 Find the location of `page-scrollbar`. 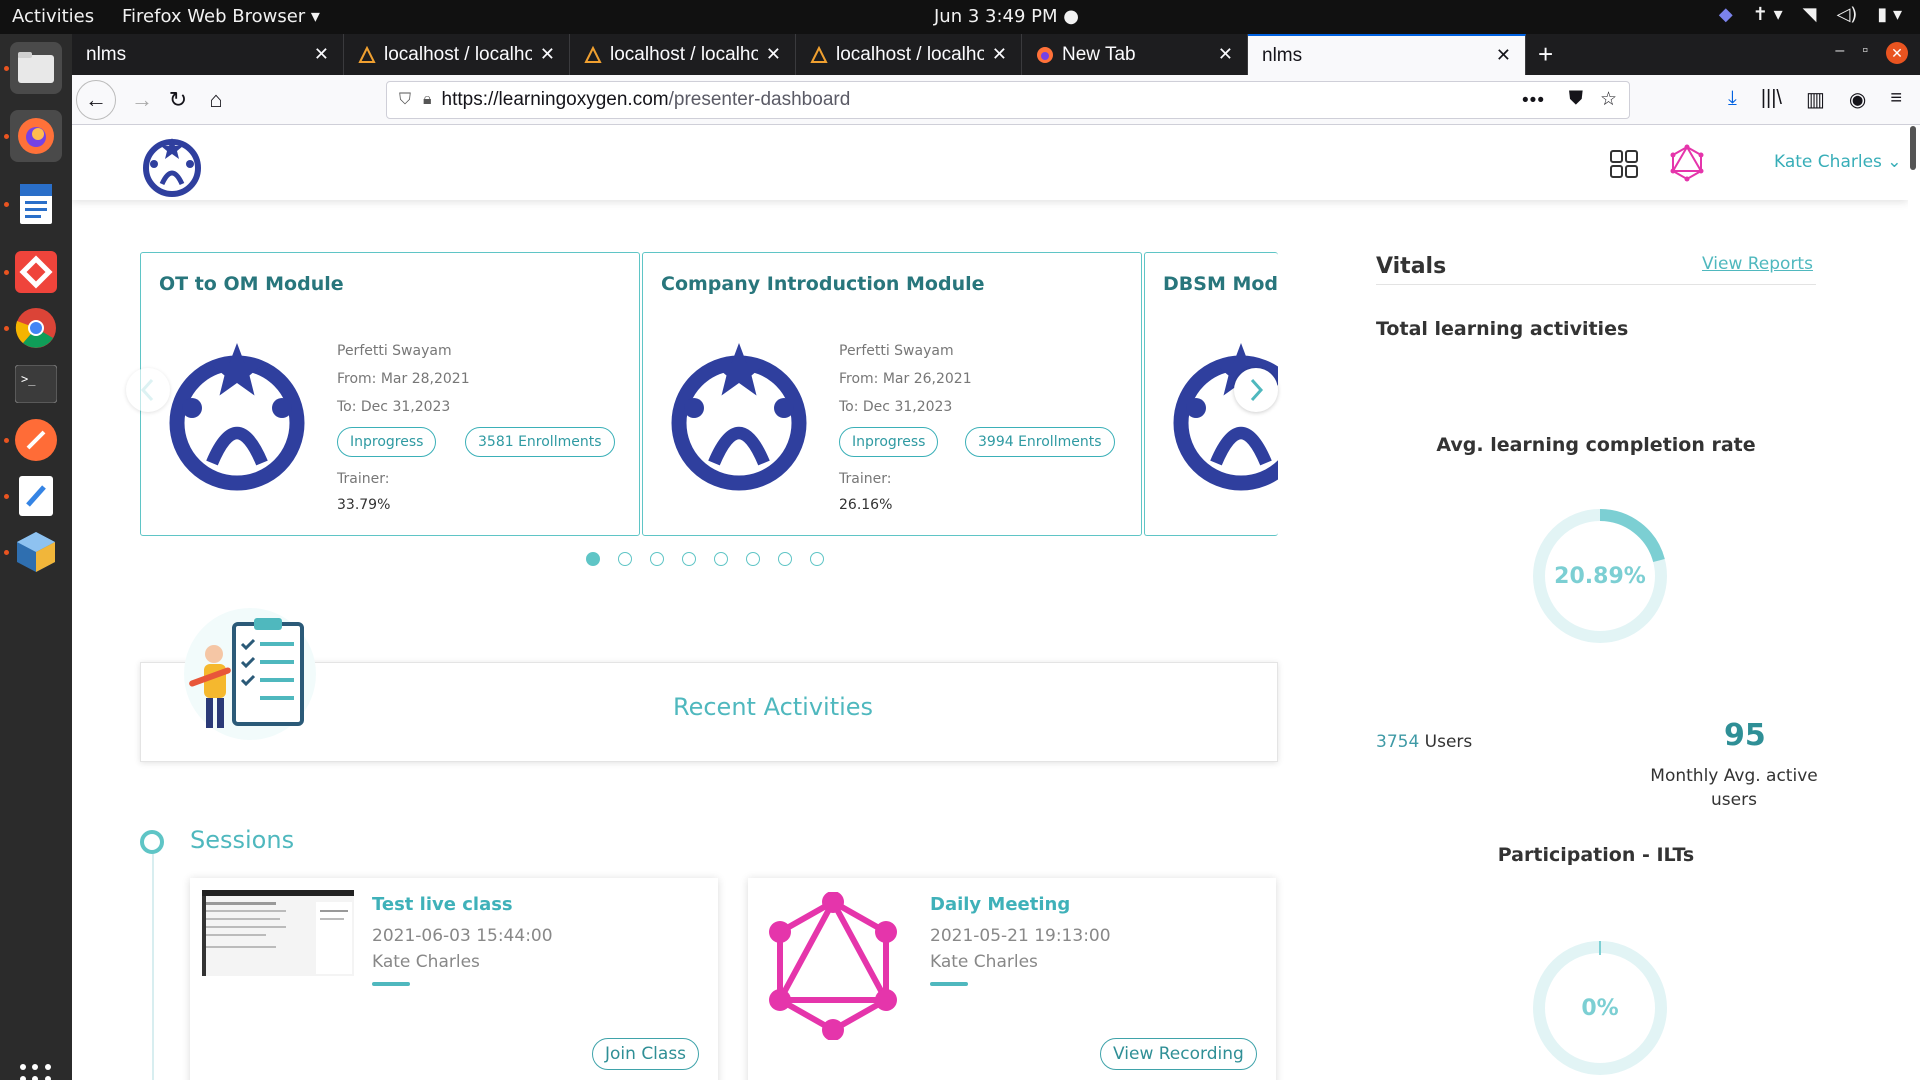

page-scrollbar is located at coordinates (1913, 148).